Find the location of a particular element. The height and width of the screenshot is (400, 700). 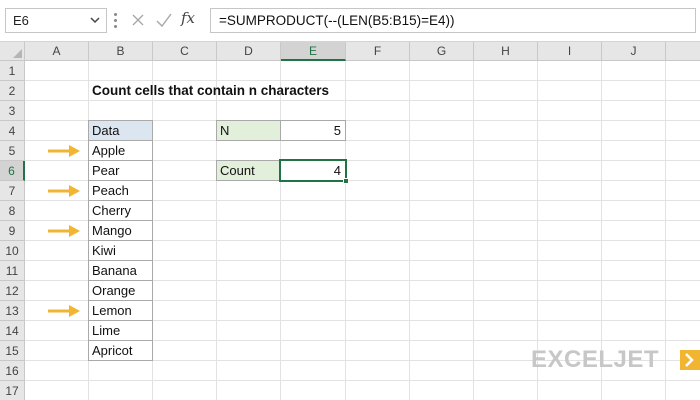

logo-text: EXCELJET is located at coordinates (595, 359).